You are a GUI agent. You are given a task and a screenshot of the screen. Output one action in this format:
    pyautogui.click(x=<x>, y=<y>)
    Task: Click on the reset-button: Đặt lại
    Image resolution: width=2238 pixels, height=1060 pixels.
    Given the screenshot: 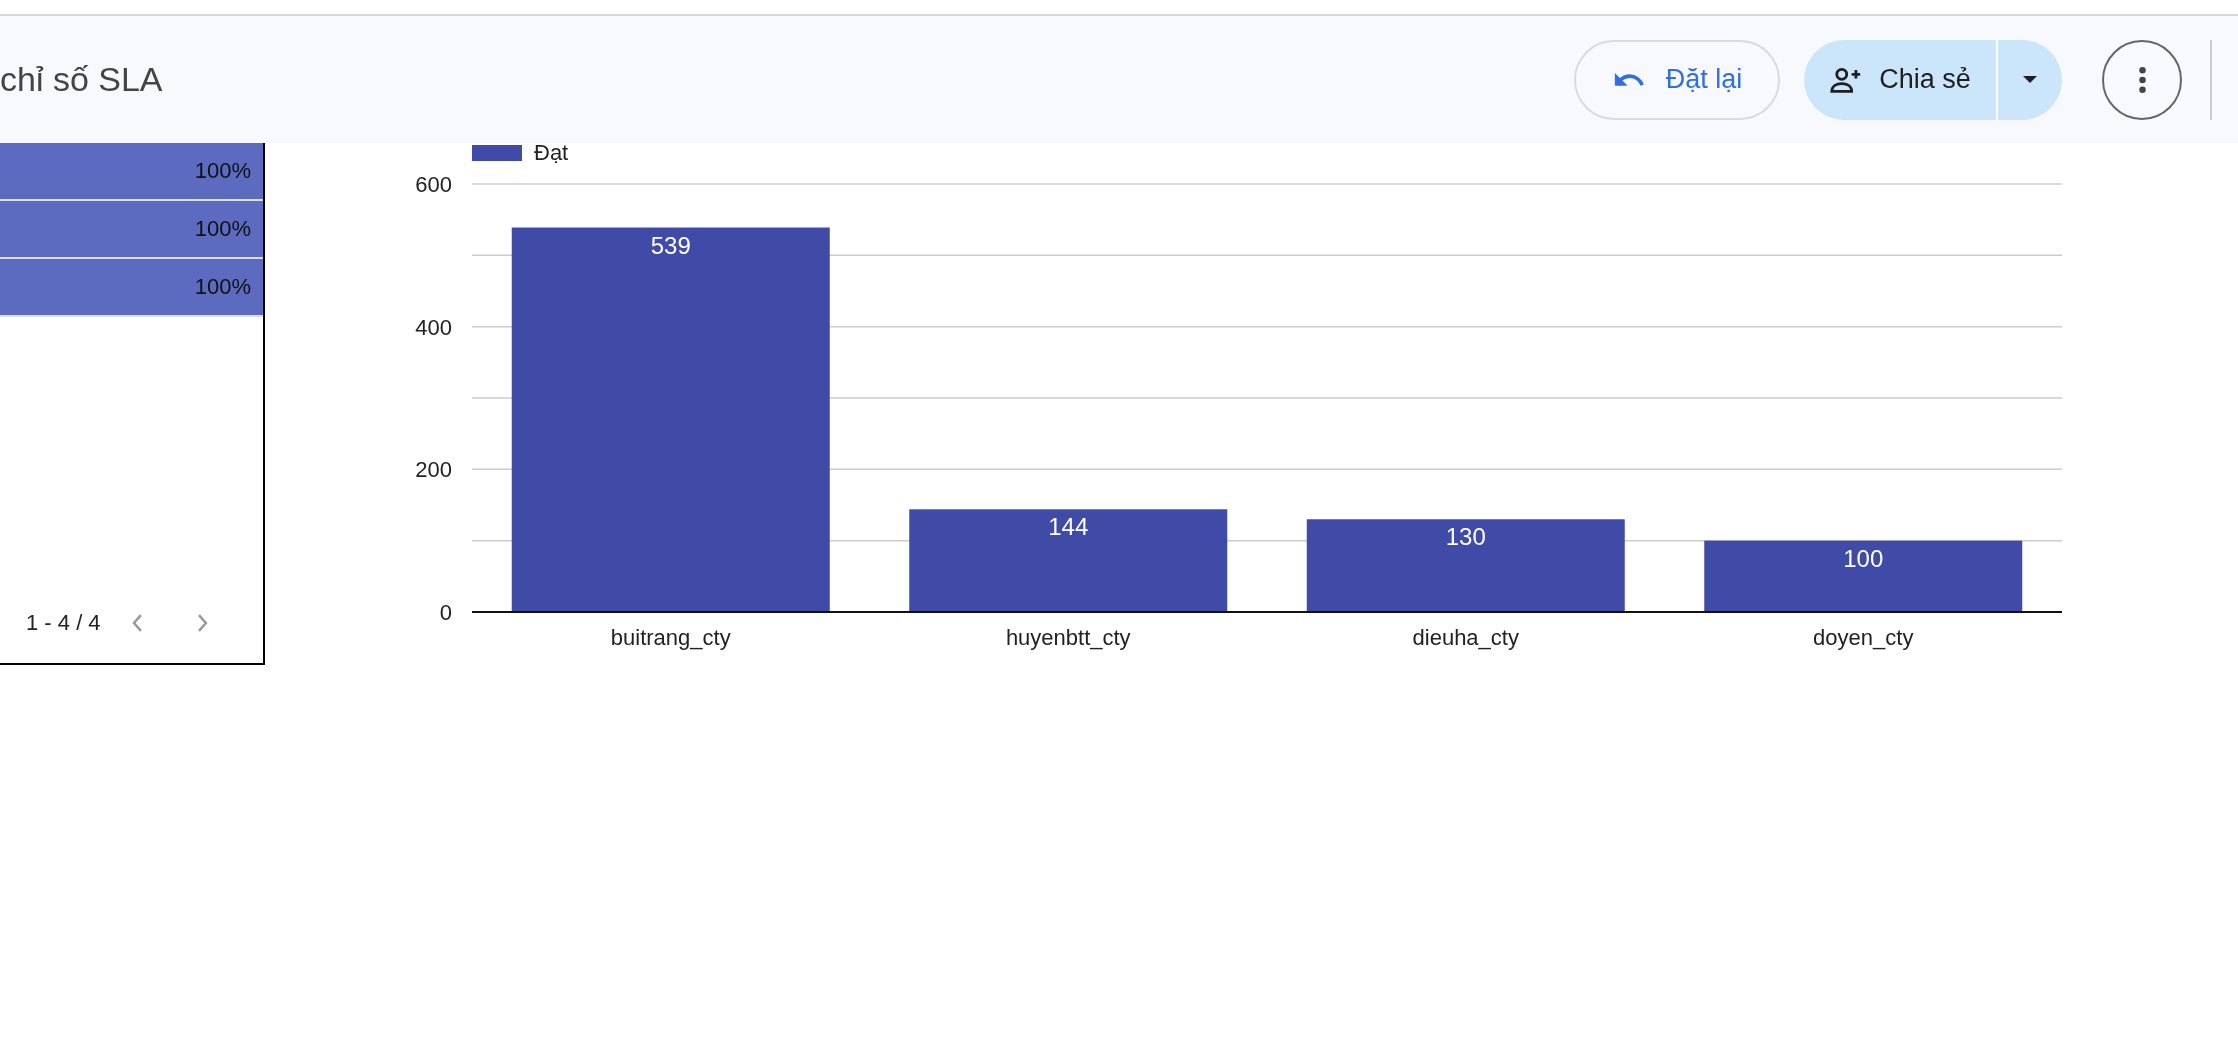 What is the action you would take?
    pyautogui.click(x=1677, y=79)
    